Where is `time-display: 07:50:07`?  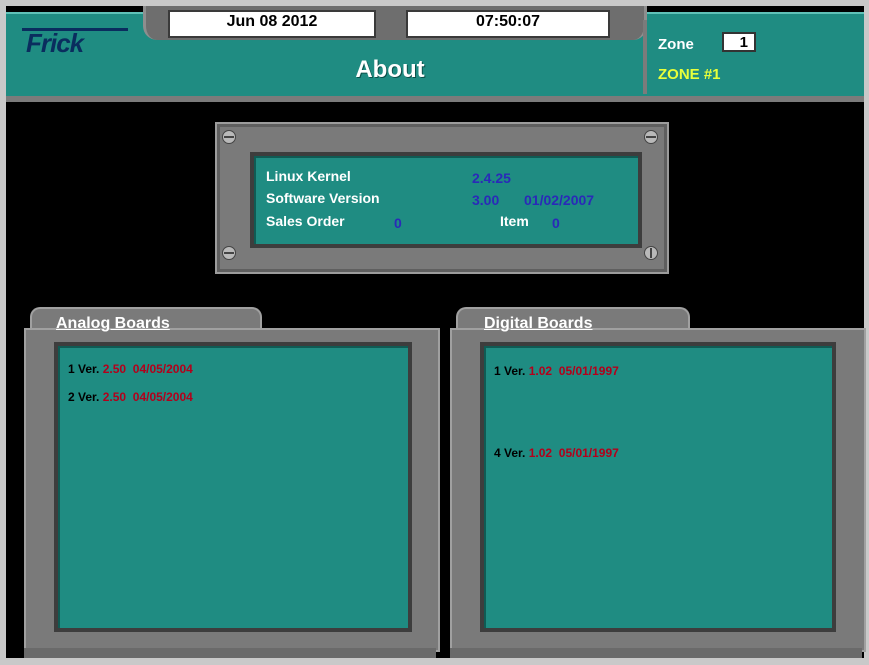 time-display: 07:50:07 is located at coordinates (508, 24).